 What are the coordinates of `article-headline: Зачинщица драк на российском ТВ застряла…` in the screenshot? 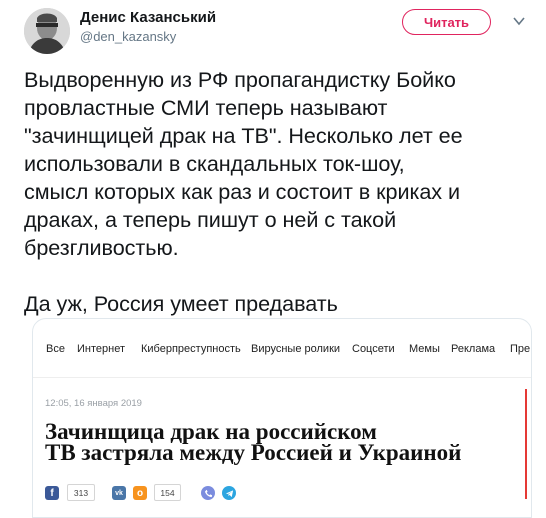 It's located at (285, 442).